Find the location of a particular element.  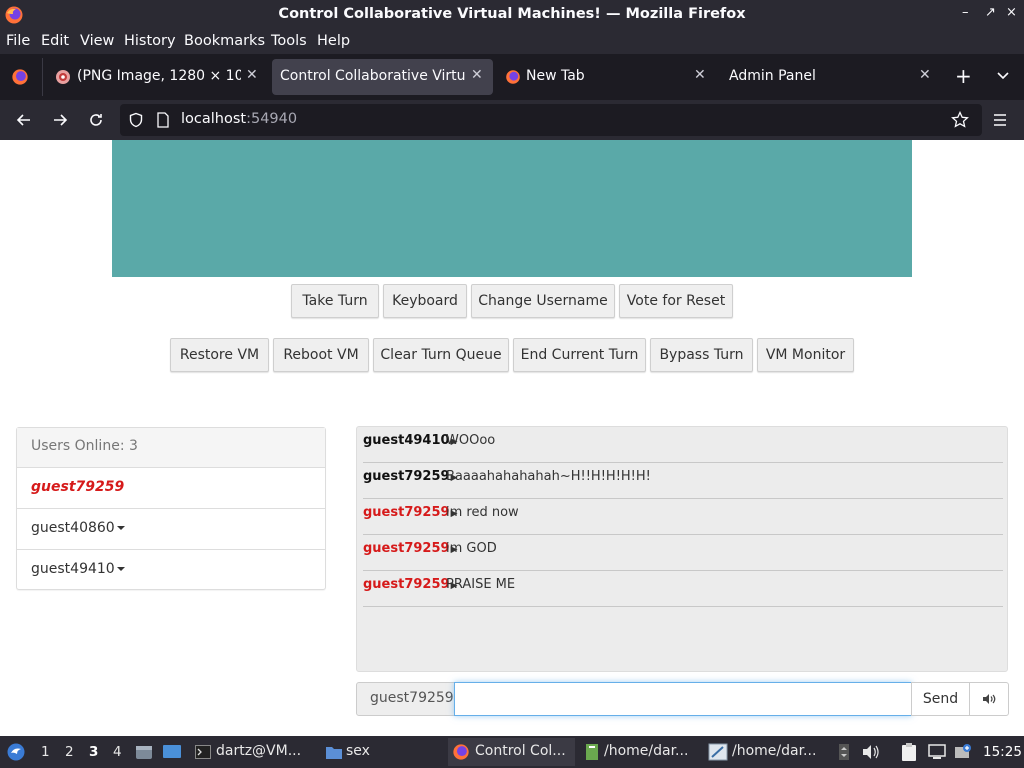

page-info-icon is located at coordinates (163, 120).